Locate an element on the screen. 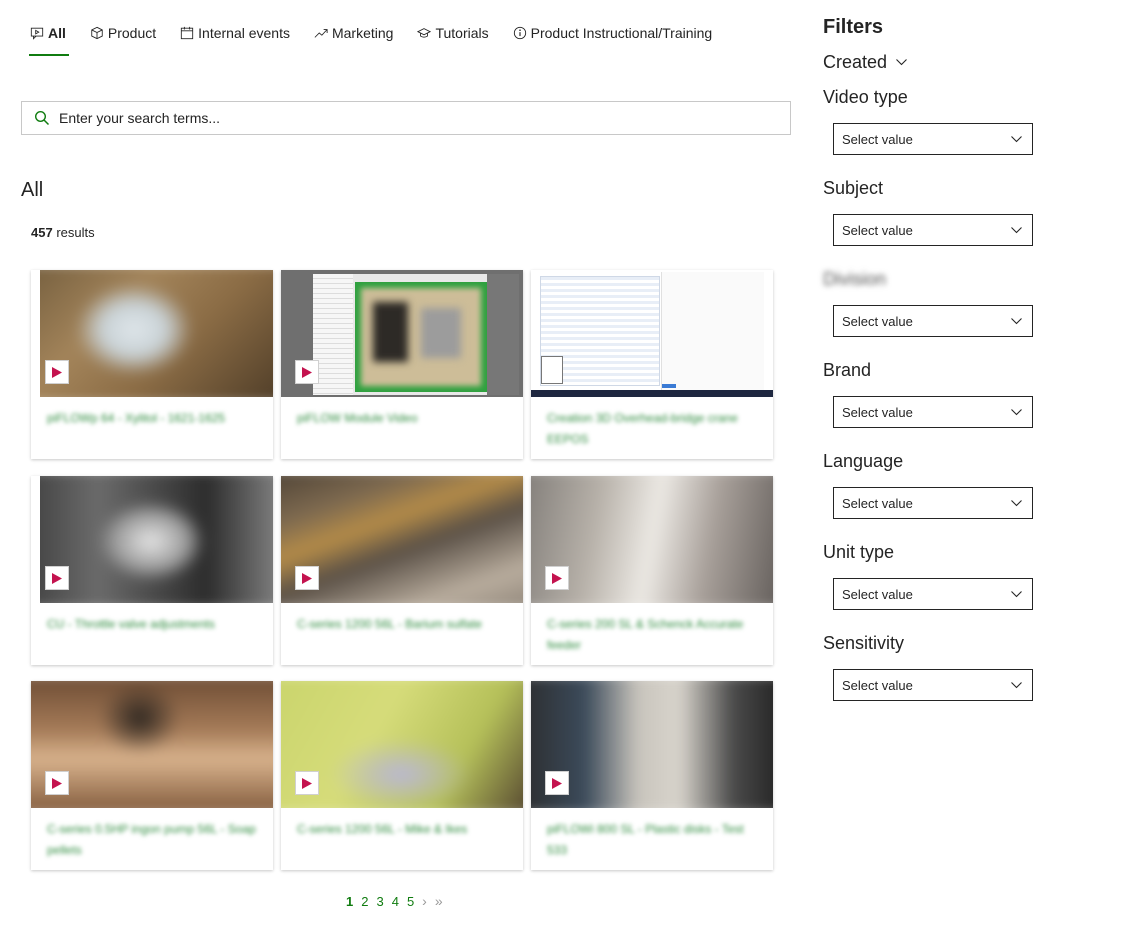  created-label: Created is located at coordinates (855, 62).